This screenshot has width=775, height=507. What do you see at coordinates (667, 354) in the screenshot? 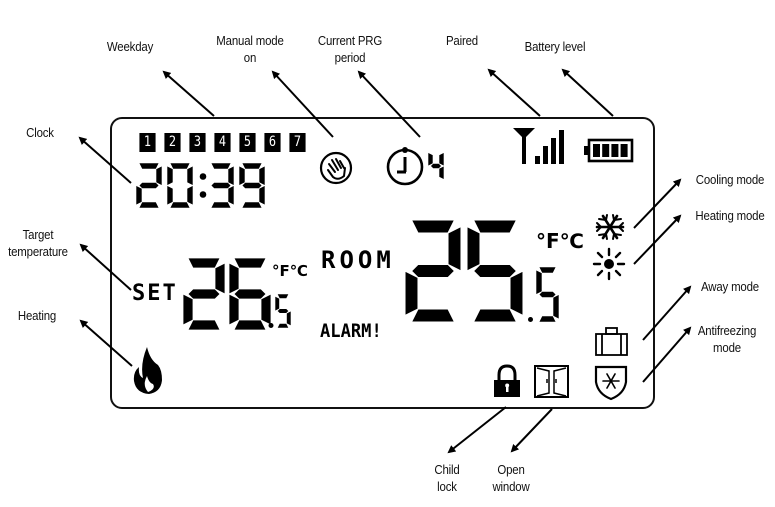
I see `arrow-antifreezing-mode` at bounding box center [667, 354].